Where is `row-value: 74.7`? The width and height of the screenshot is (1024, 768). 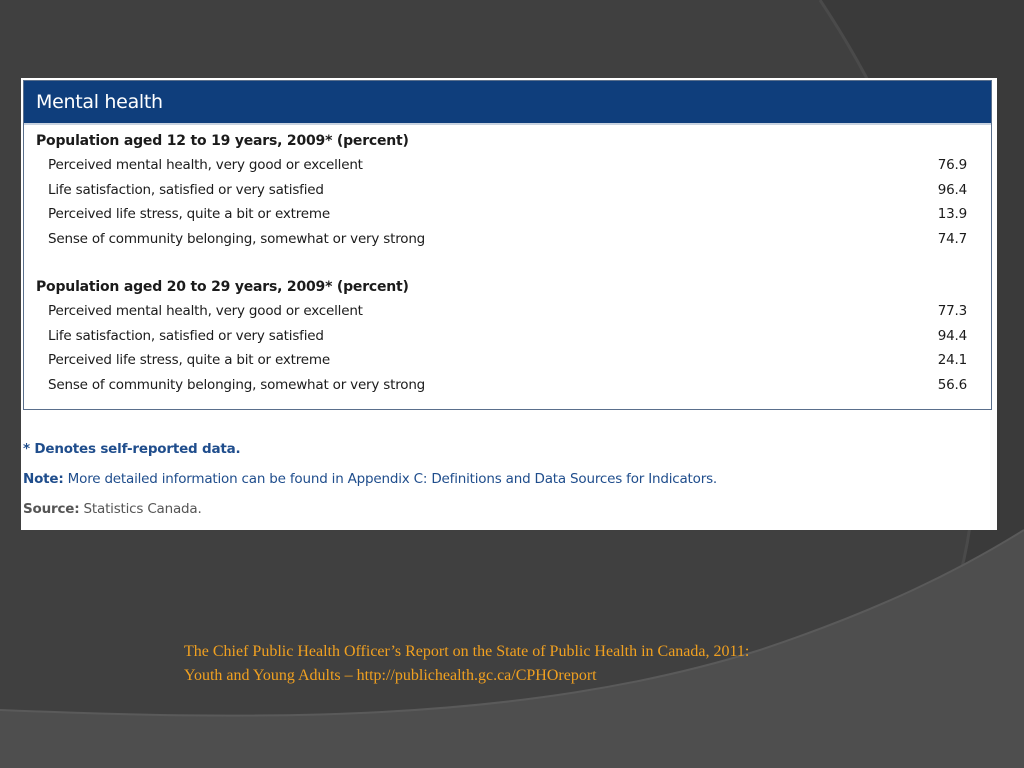 row-value: 74.7 is located at coordinates (952, 238).